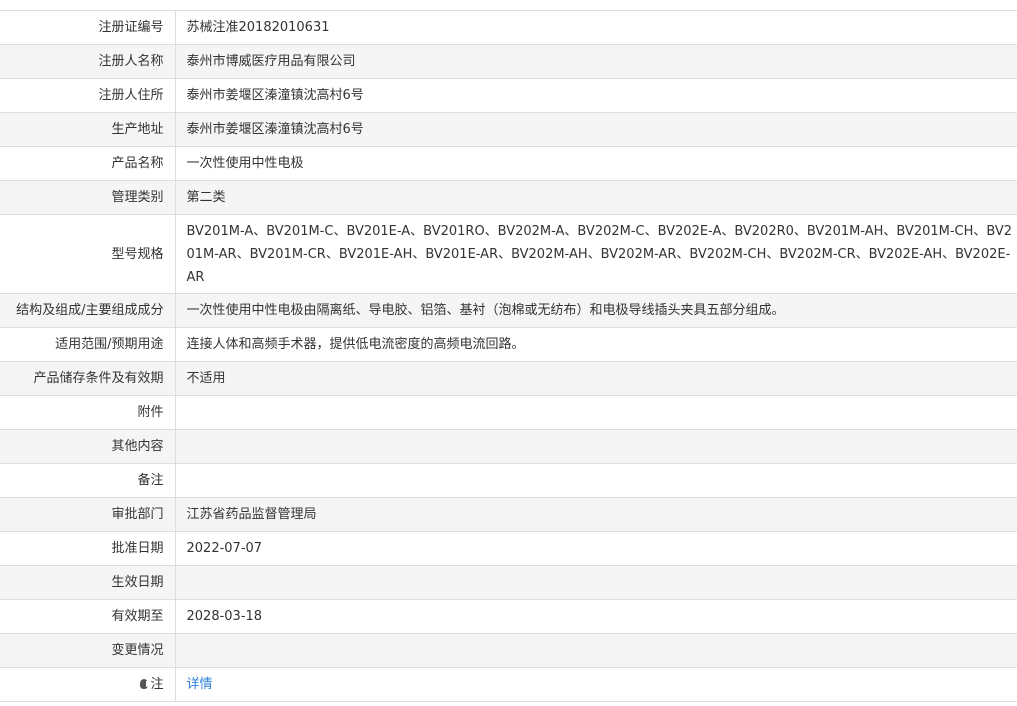 The height and width of the screenshot is (706, 1017). Describe the element at coordinates (88, 548) in the screenshot. I see `field-label: 批准日期` at that location.